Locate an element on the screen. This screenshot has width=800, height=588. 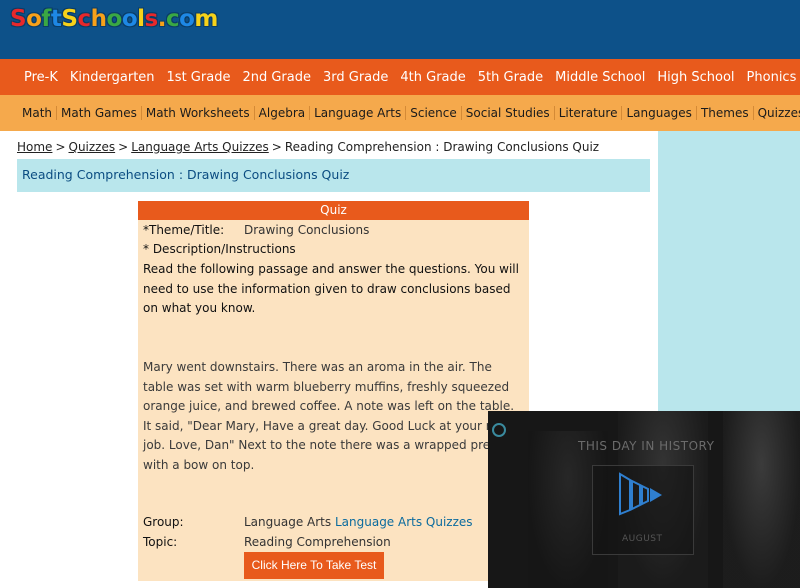
nav-subject-quizzes: Quizzes is located at coordinates (776, 113).